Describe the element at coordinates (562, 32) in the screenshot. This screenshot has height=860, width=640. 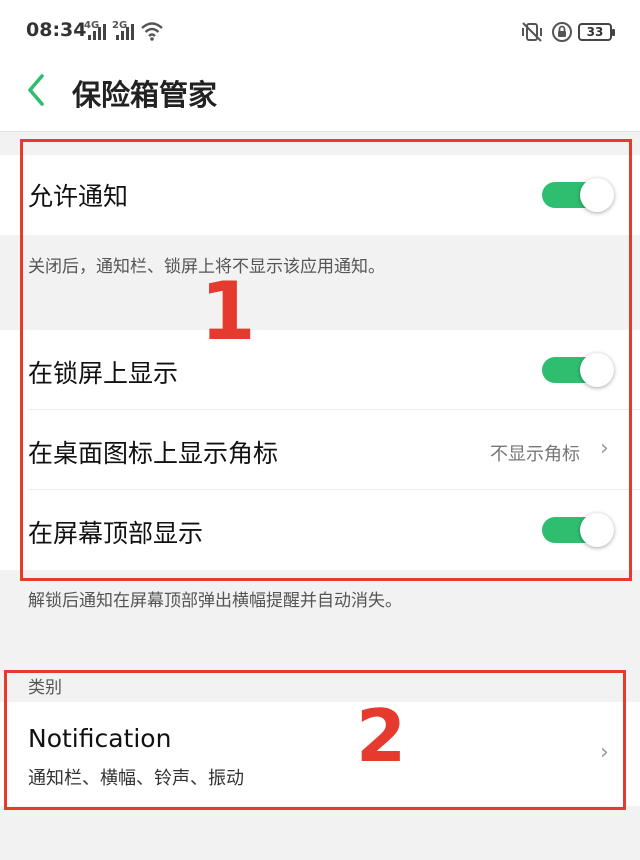
I see `alarm-lock-icon` at that location.